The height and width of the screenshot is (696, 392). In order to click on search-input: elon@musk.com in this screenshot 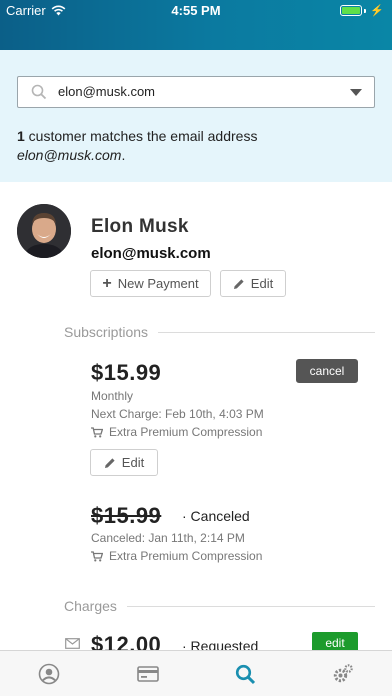, I will do `click(196, 92)`.